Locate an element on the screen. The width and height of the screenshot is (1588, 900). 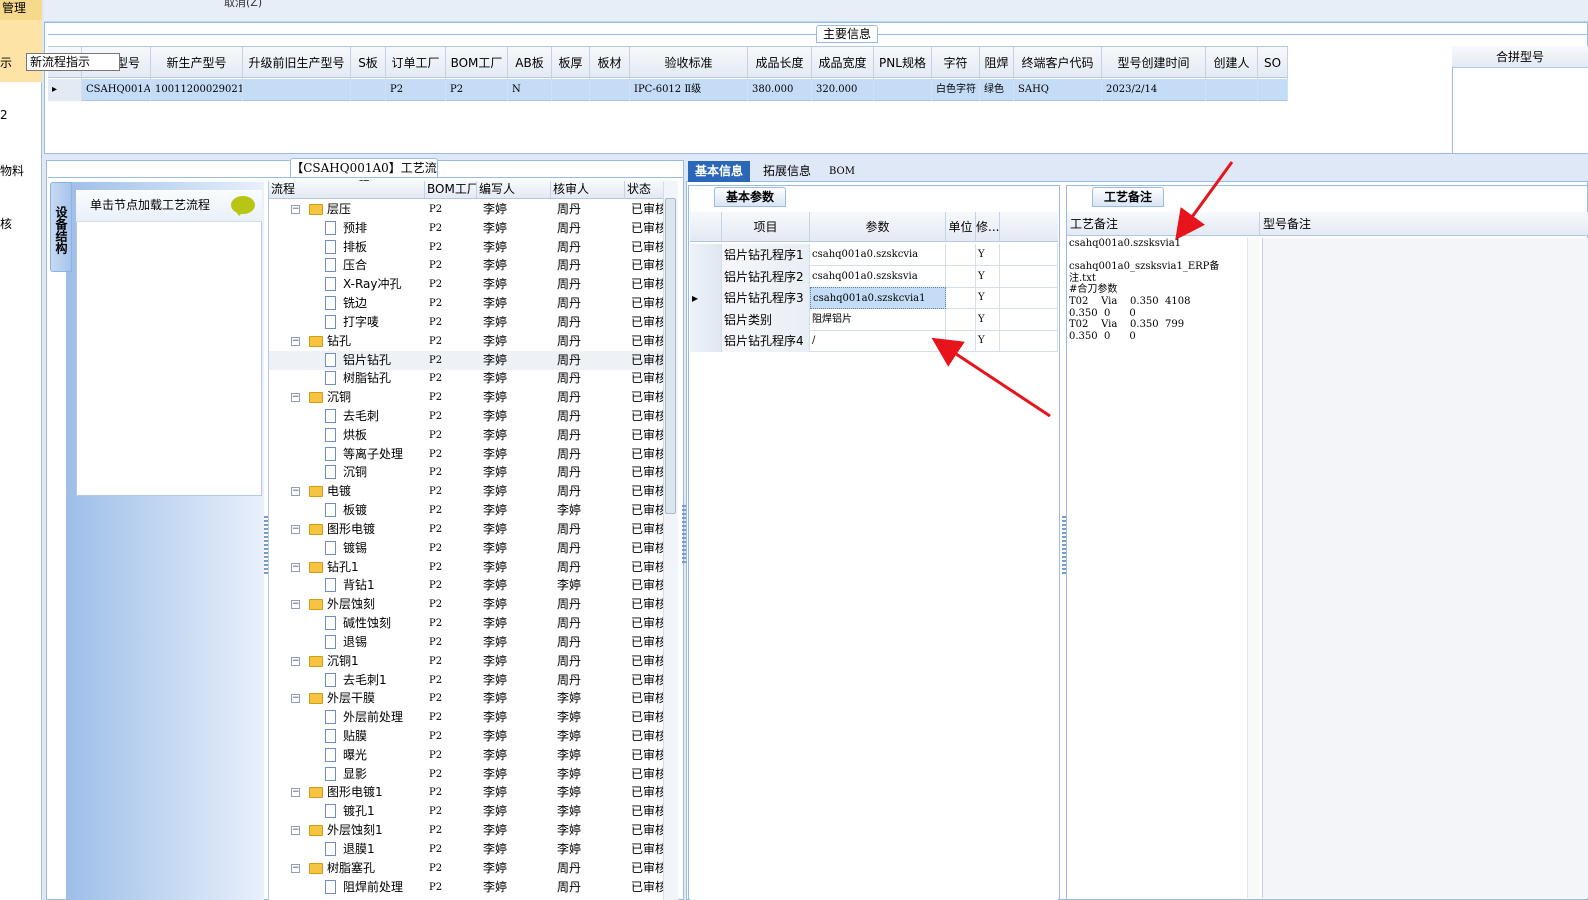
tree-column-header: 编写人 is located at coordinates (514, 189).